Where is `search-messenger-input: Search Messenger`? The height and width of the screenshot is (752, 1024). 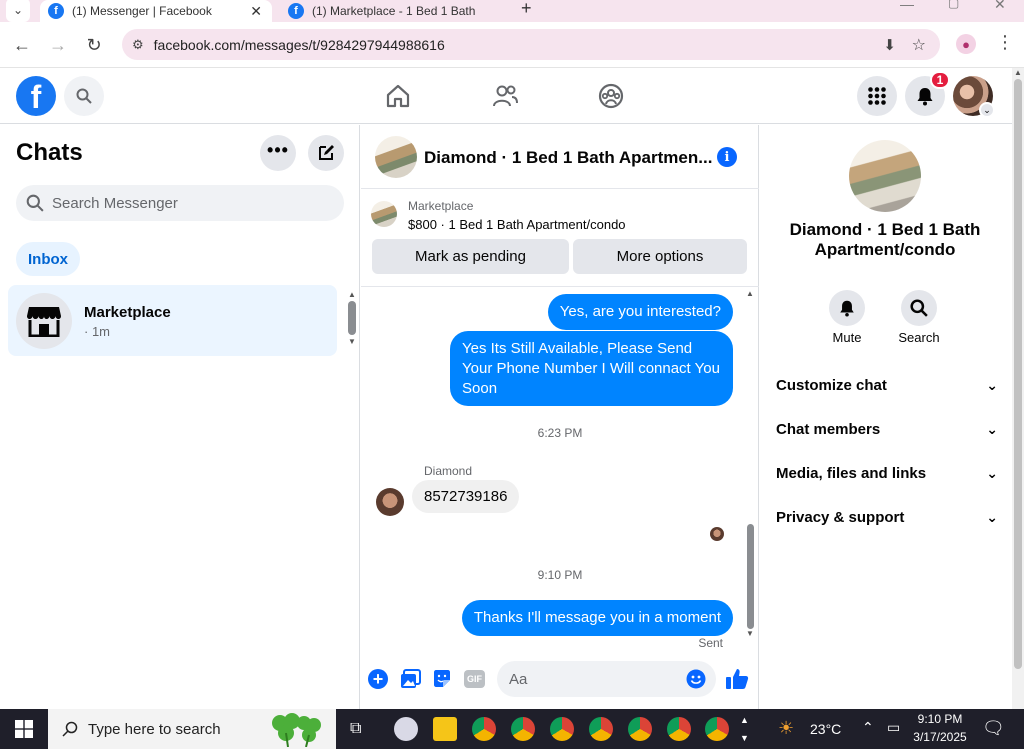 search-messenger-input: Search Messenger is located at coordinates (180, 203).